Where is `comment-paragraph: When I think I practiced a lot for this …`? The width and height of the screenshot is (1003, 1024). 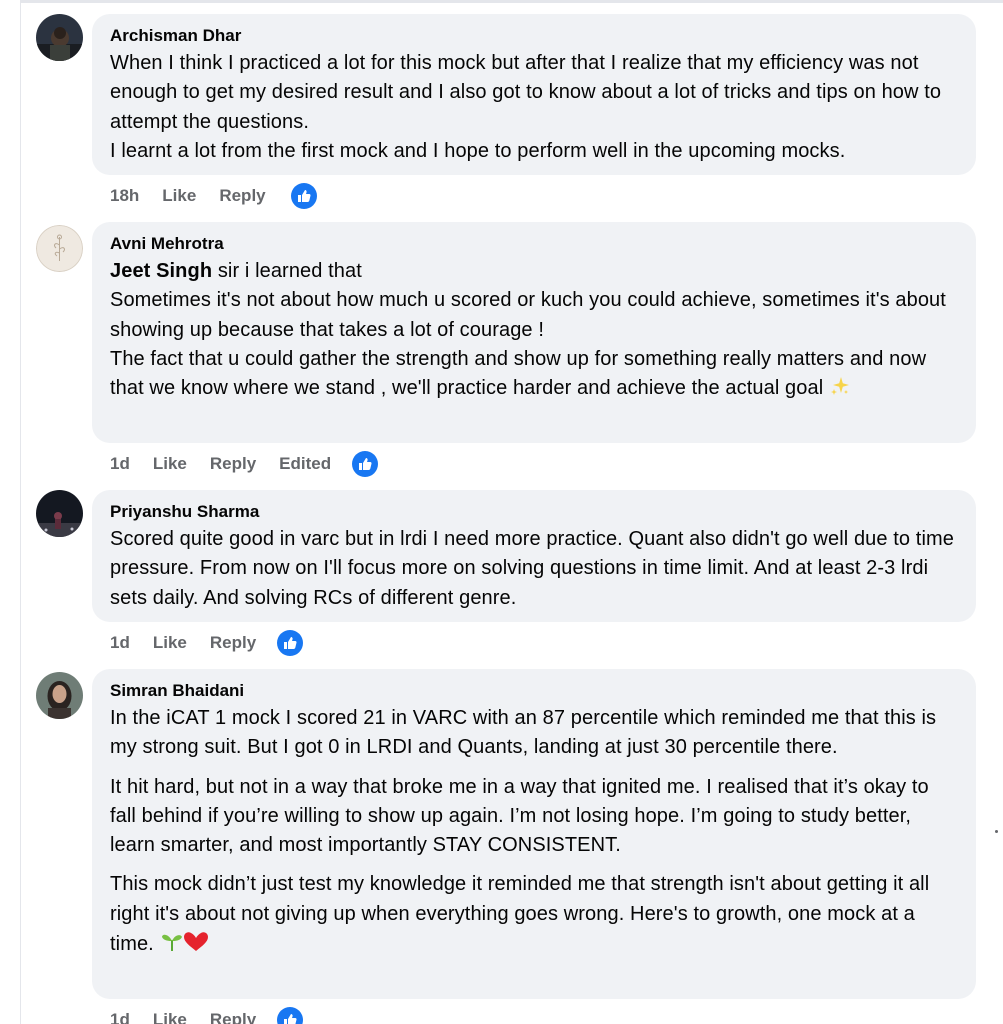 comment-paragraph: When I think I practiced a lot for this … is located at coordinates (526, 92).